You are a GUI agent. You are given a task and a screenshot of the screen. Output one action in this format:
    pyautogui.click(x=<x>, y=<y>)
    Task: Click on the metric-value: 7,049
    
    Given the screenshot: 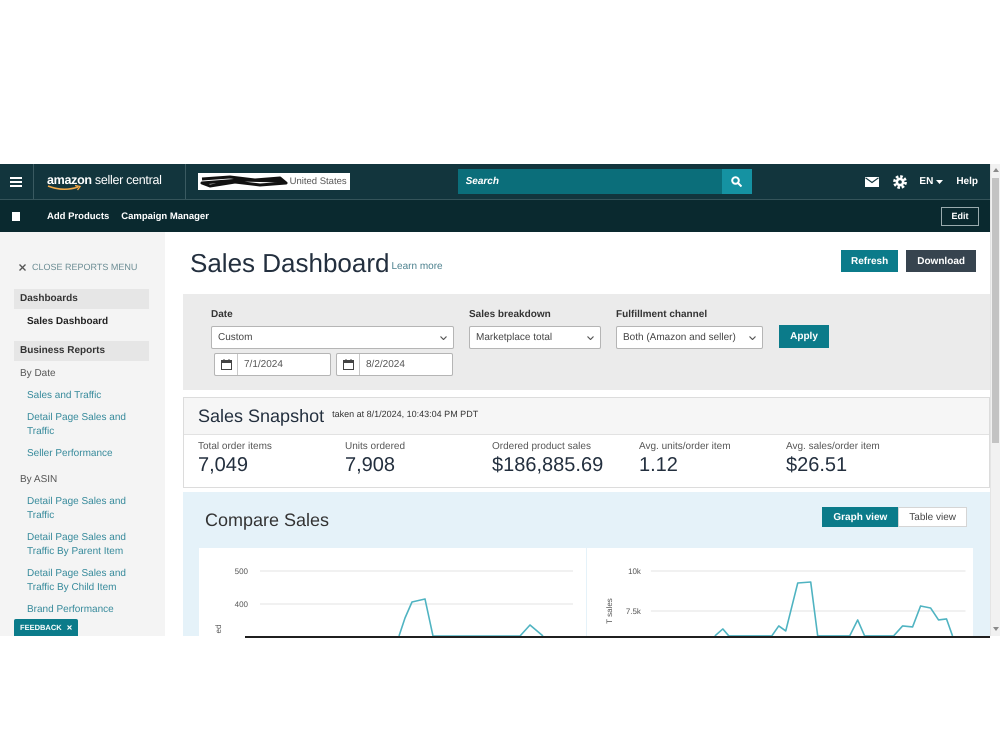 What is the action you would take?
    pyautogui.click(x=224, y=465)
    